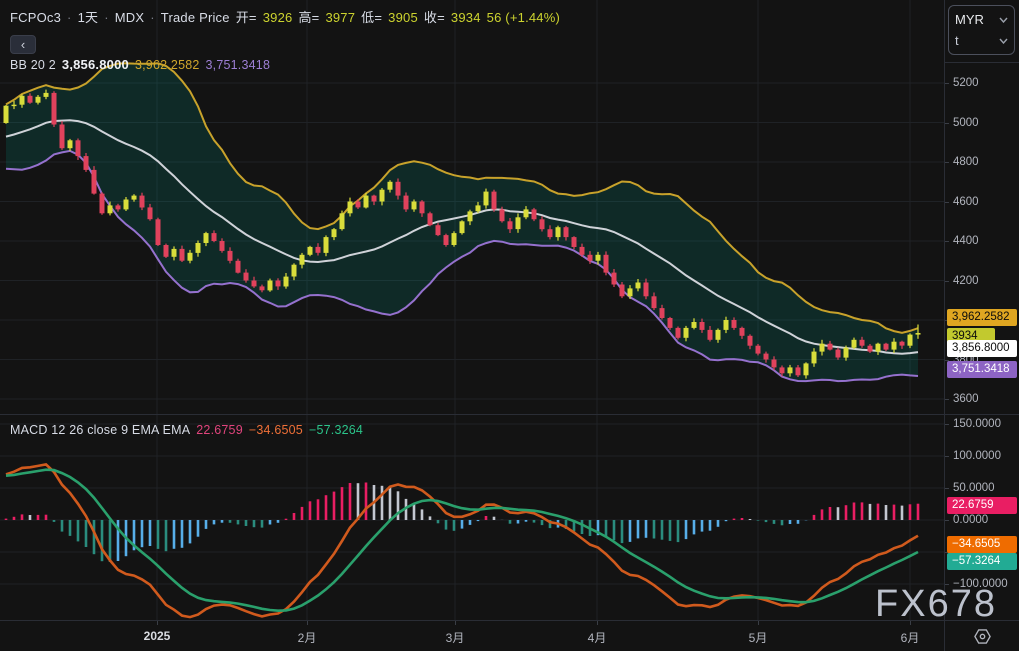 This screenshot has width=1019, height=651. I want to click on unit-value: t, so click(957, 40).